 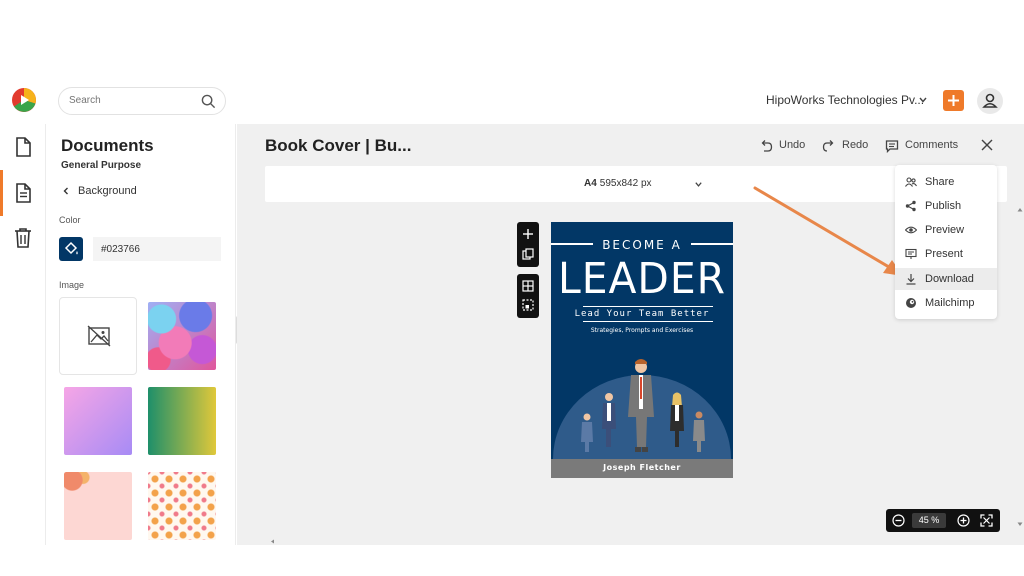 What do you see at coordinates (855, 145) in the screenshot?
I see `redo-label: Redo` at bounding box center [855, 145].